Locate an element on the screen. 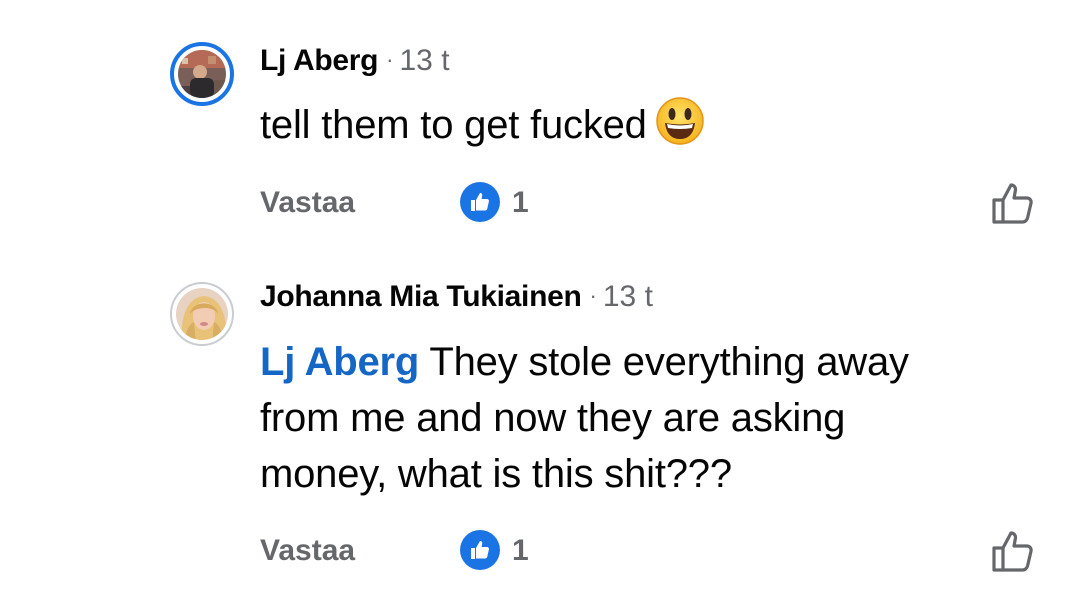 Image resolution: width=1080 pixels, height=608 pixels. comment-header: Lj Aberg · 13 t is located at coordinates (355, 61).